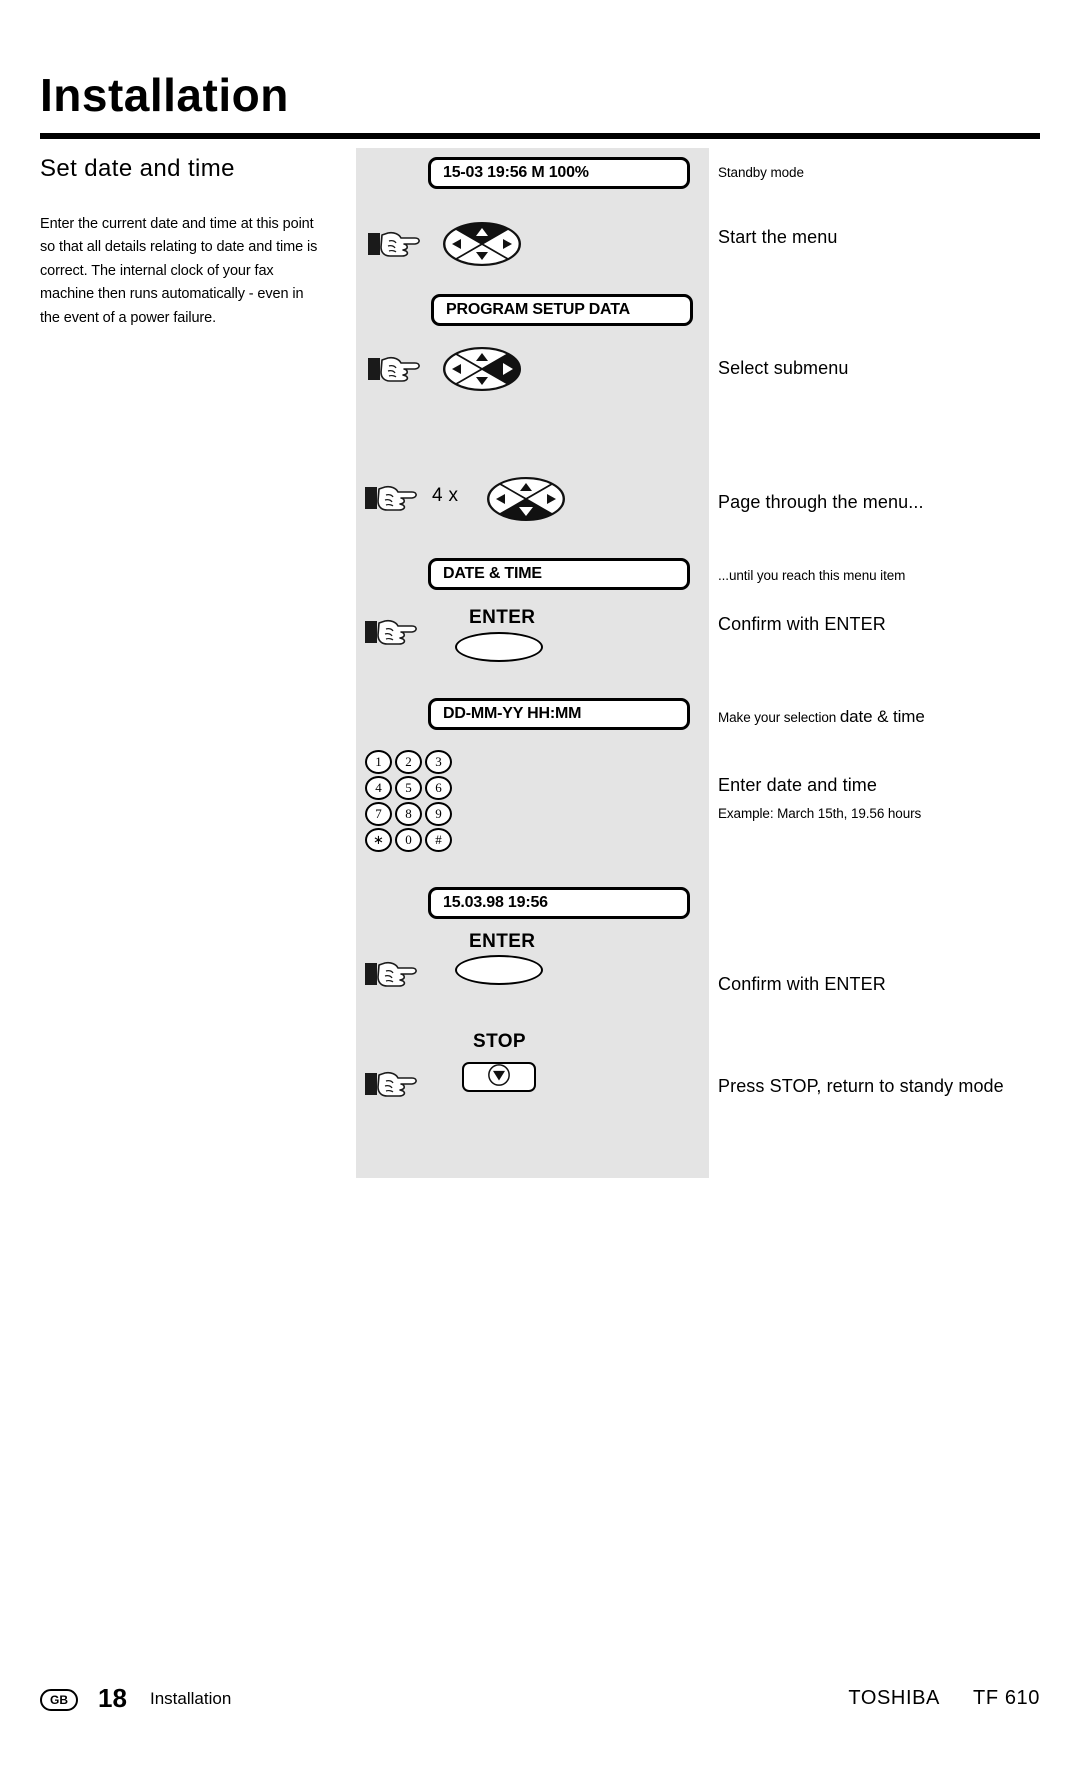 The height and width of the screenshot is (1773, 1080). Describe the element at coordinates (812, 575) in the screenshot. I see `note-until-menu-item: ...until you reach this menu item` at that location.